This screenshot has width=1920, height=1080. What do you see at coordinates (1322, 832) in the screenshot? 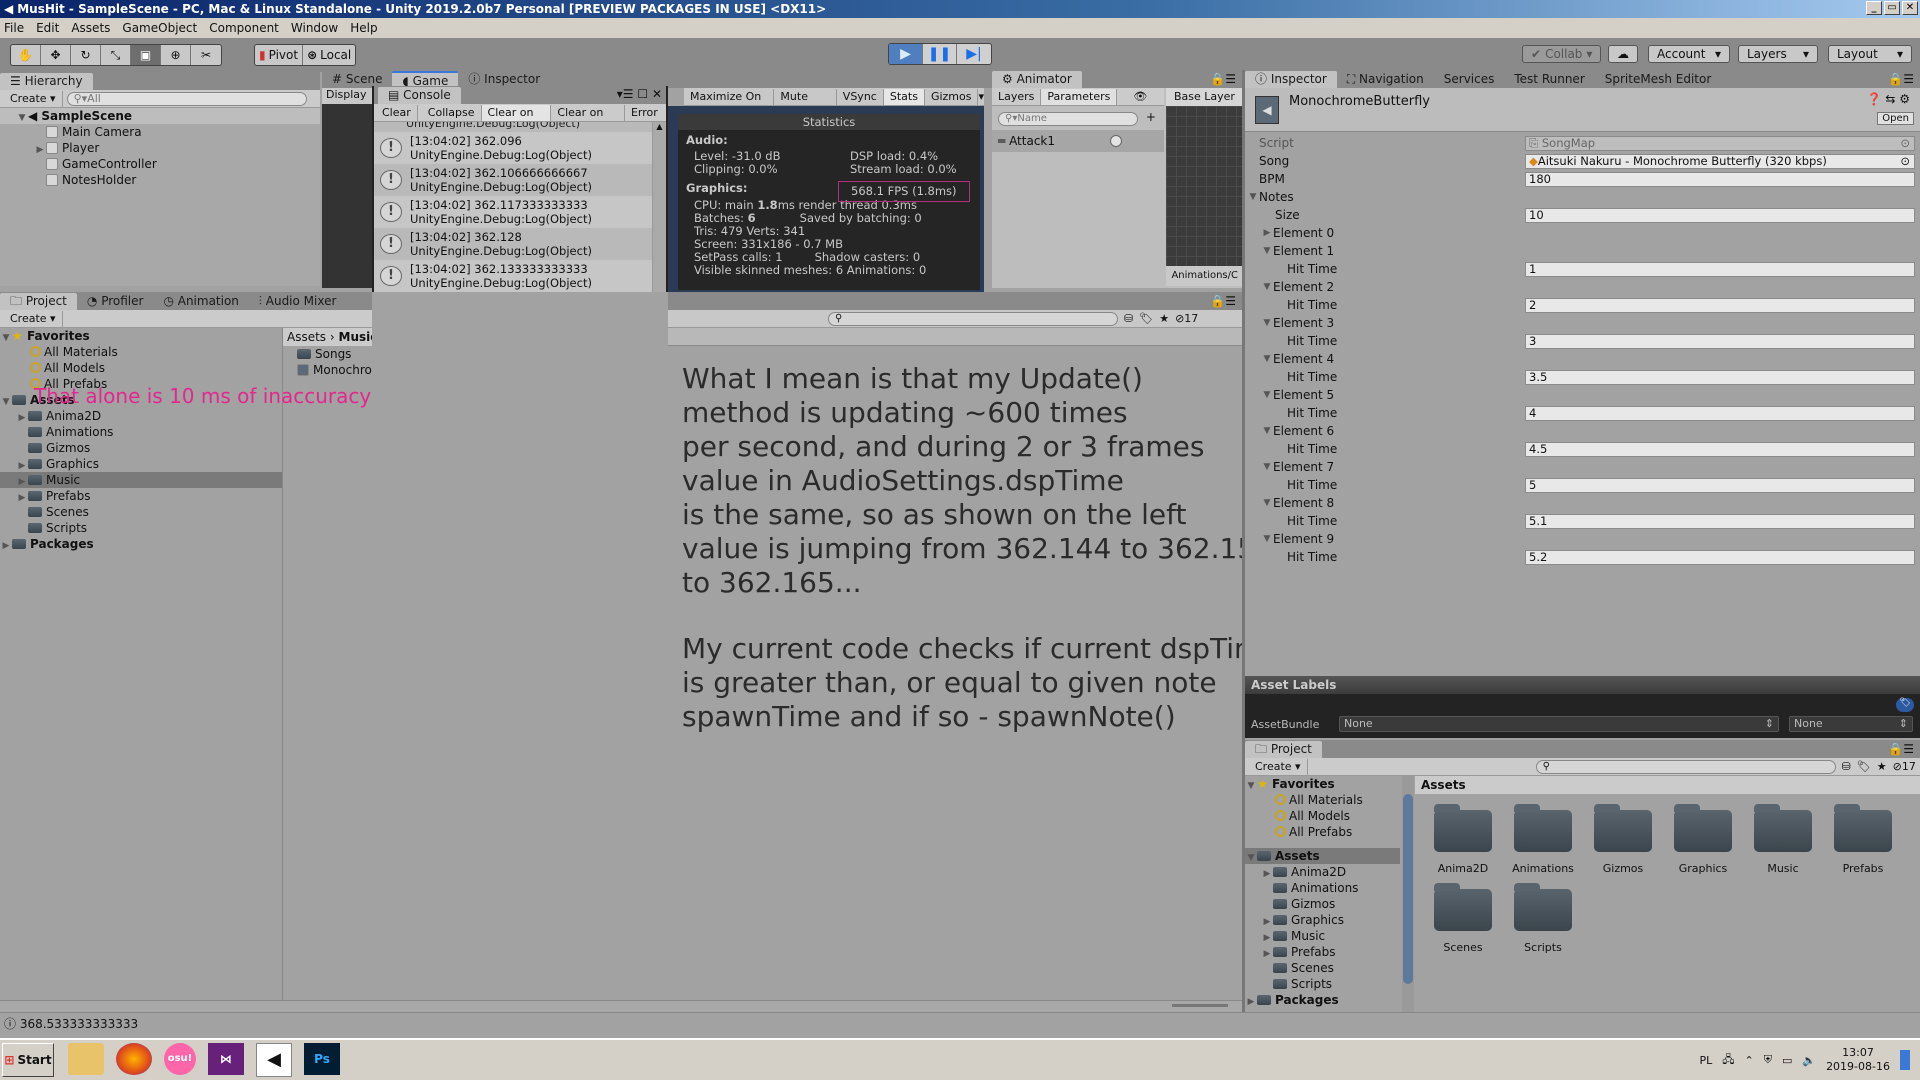
I see `favorite-item: All Prefabs` at bounding box center [1322, 832].